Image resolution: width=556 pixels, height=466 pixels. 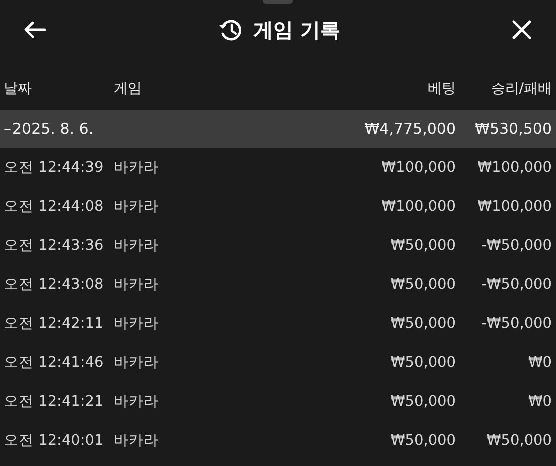 I want to click on table-cell-text: 오전 12:43:36, so click(x=54, y=246).